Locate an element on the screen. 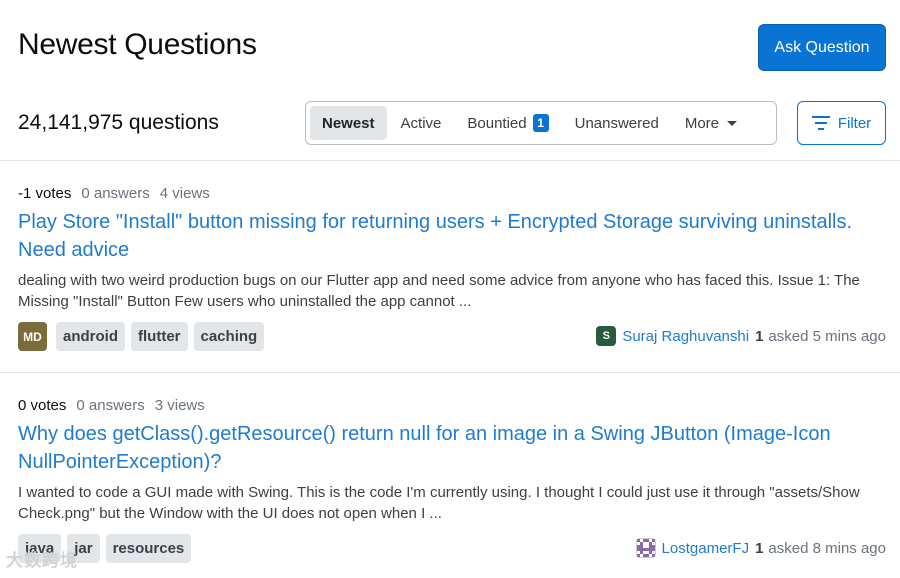 The width and height of the screenshot is (900, 578). question-count: 24,141,975 questions is located at coordinates (118, 122).